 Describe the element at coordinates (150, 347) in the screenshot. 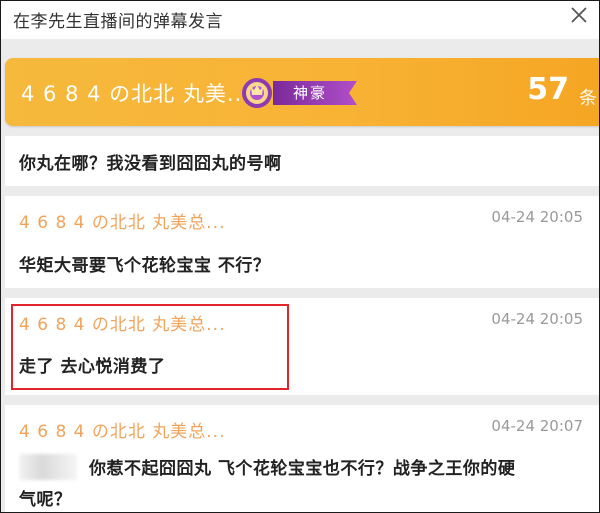

I see `highlight-annotation-box` at that location.